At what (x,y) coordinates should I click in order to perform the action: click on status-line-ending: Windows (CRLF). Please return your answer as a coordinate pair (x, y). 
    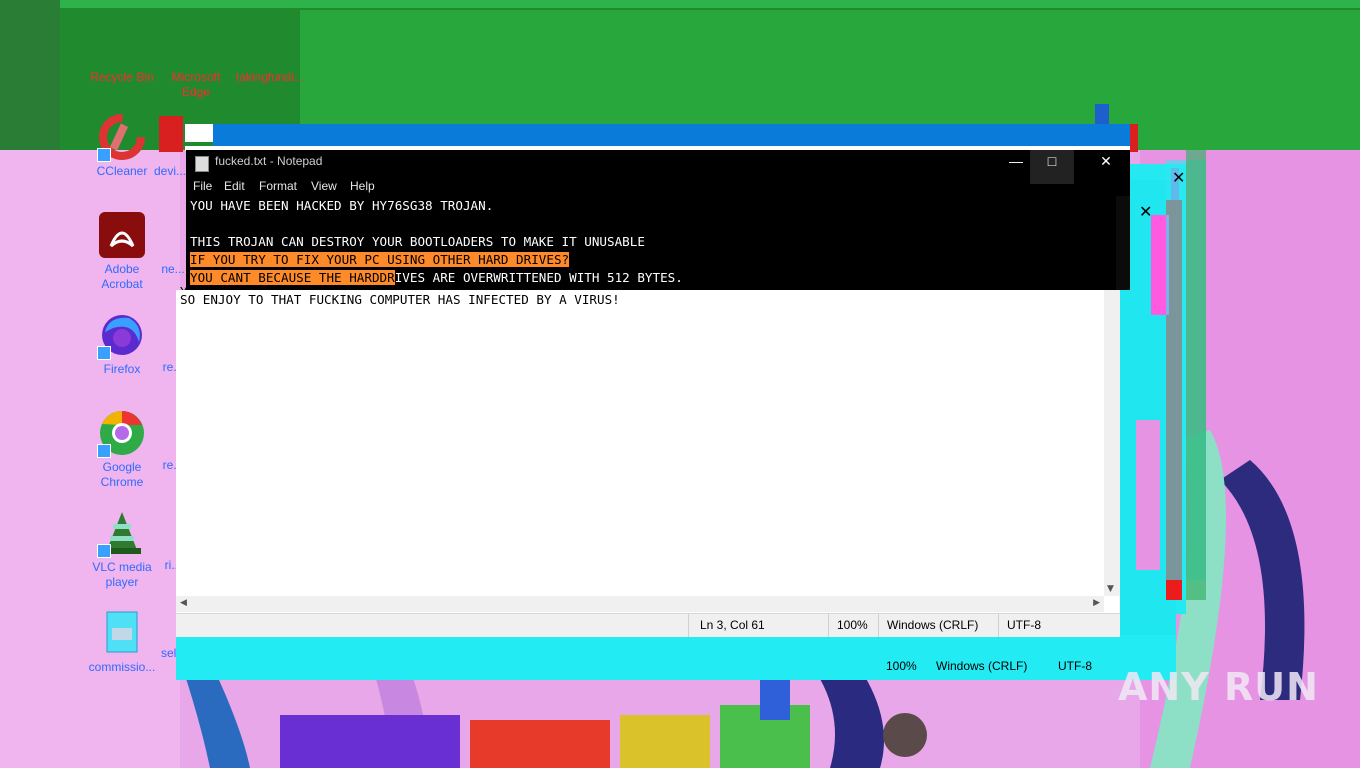
    Looking at the image, I should click on (933, 625).